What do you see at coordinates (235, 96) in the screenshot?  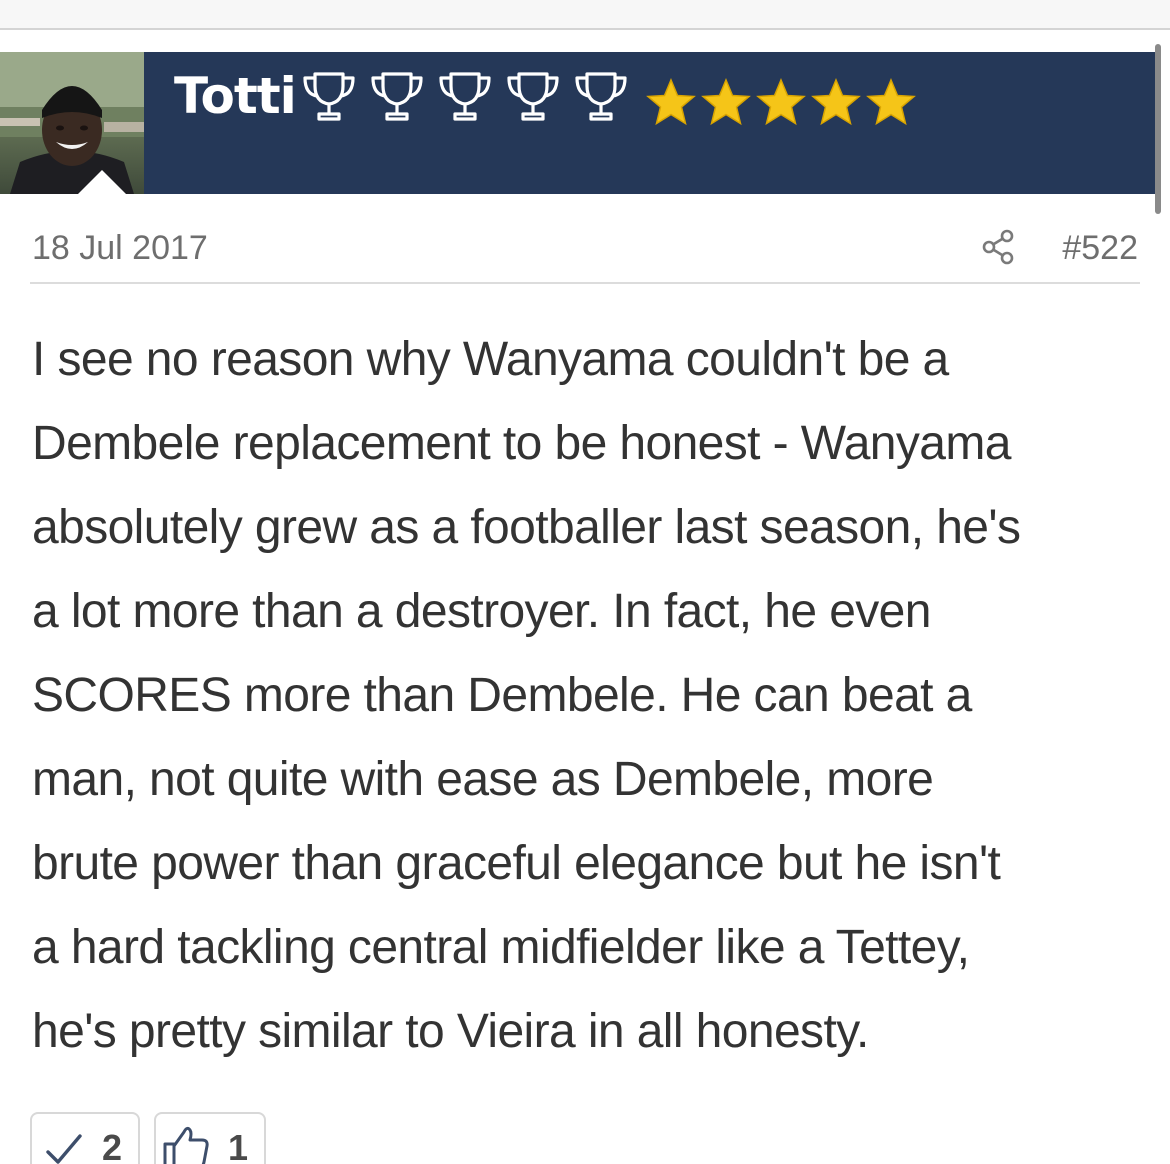 I see `username: Totti` at bounding box center [235, 96].